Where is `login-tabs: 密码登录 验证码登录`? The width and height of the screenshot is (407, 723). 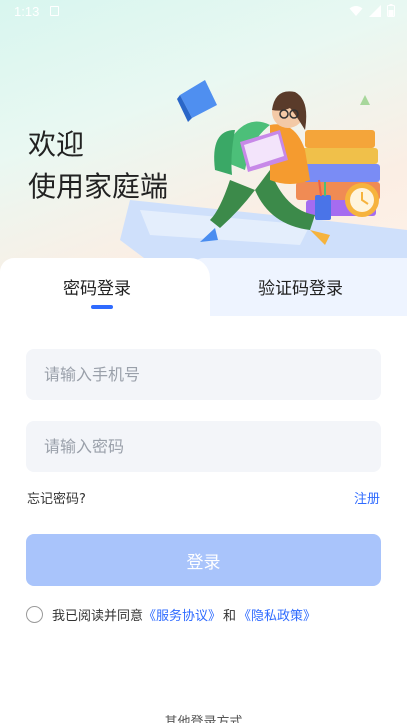 login-tabs: 密码登录 验证码登录 is located at coordinates (203, 289).